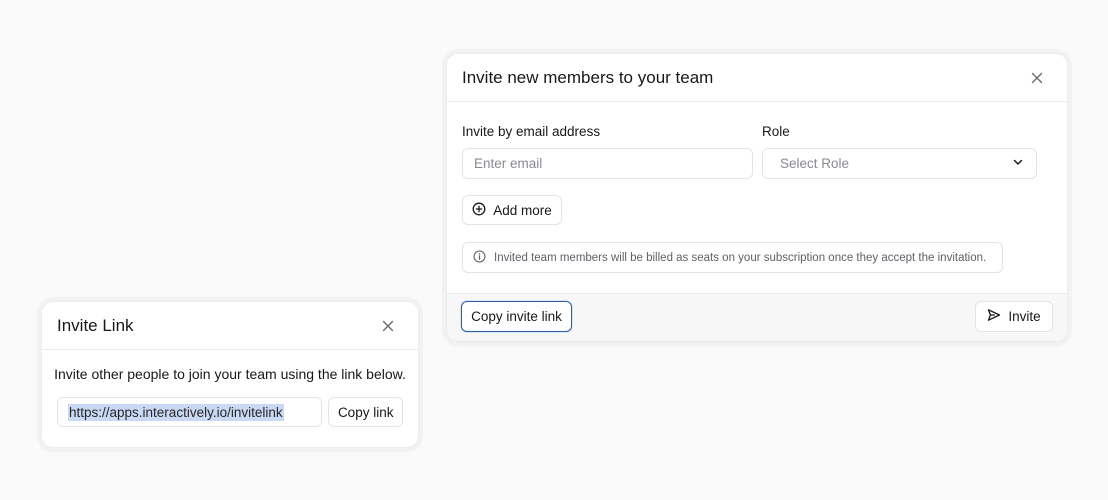  Describe the element at coordinates (757, 317) in the screenshot. I see `dialog-footer: Copy invite link Invite` at that location.